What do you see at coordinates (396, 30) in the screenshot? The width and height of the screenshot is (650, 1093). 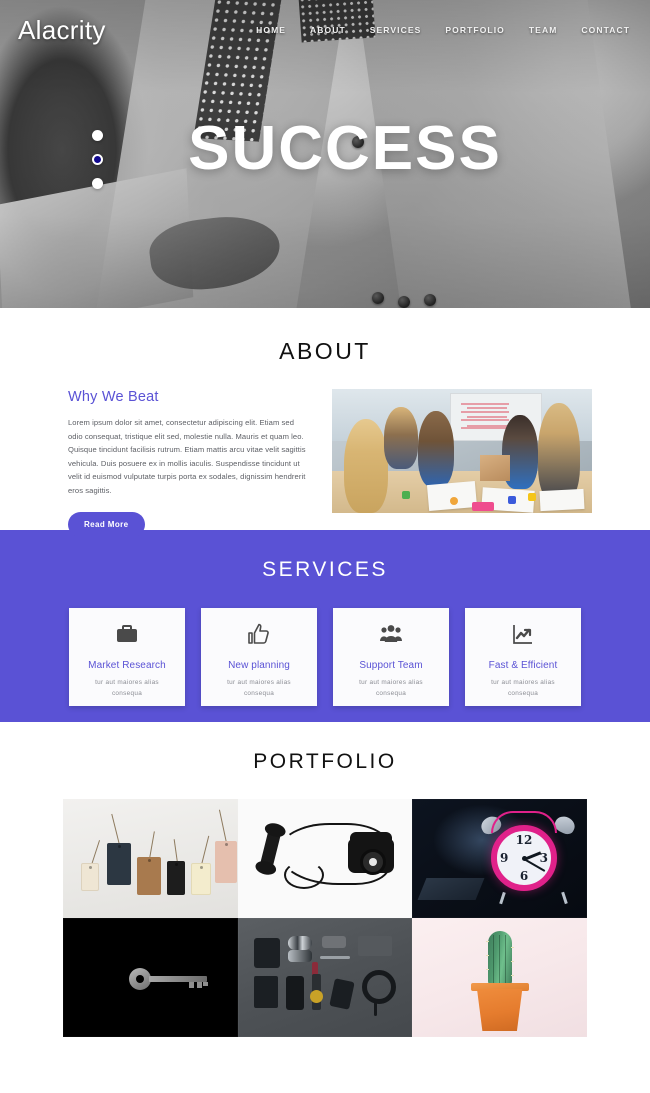 I see `nav-item-services: SERVICES` at bounding box center [396, 30].